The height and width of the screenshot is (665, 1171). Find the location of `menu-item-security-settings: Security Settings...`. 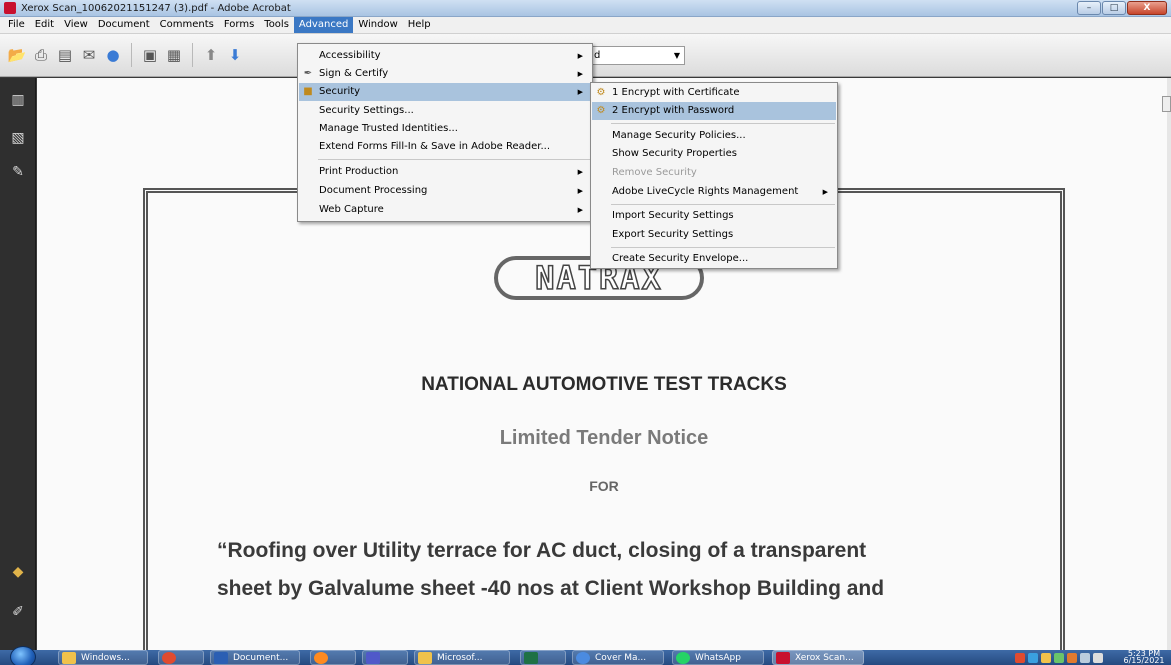

menu-item-security-settings: Security Settings... is located at coordinates (445, 111).